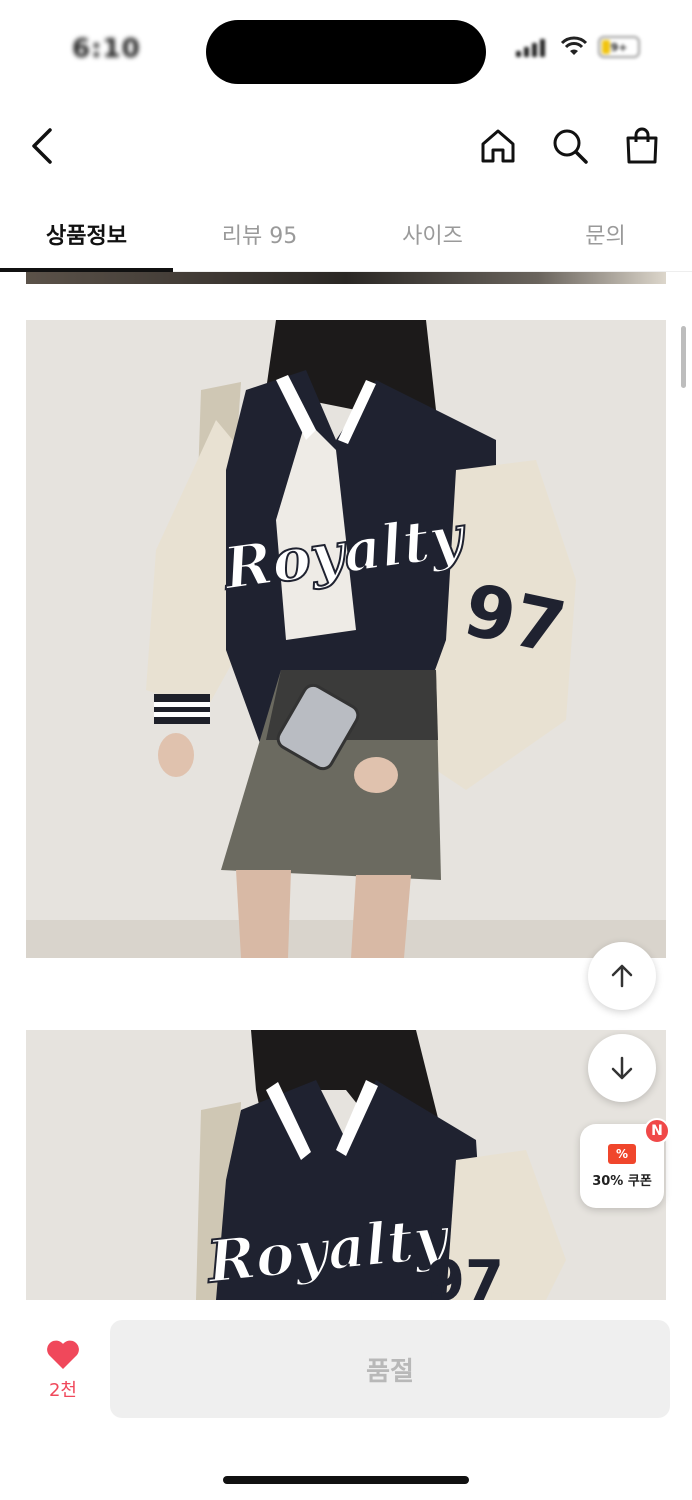 The width and height of the screenshot is (692, 1500). I want to click on tab-reviews: 리뷰 95, so click(259, 235).